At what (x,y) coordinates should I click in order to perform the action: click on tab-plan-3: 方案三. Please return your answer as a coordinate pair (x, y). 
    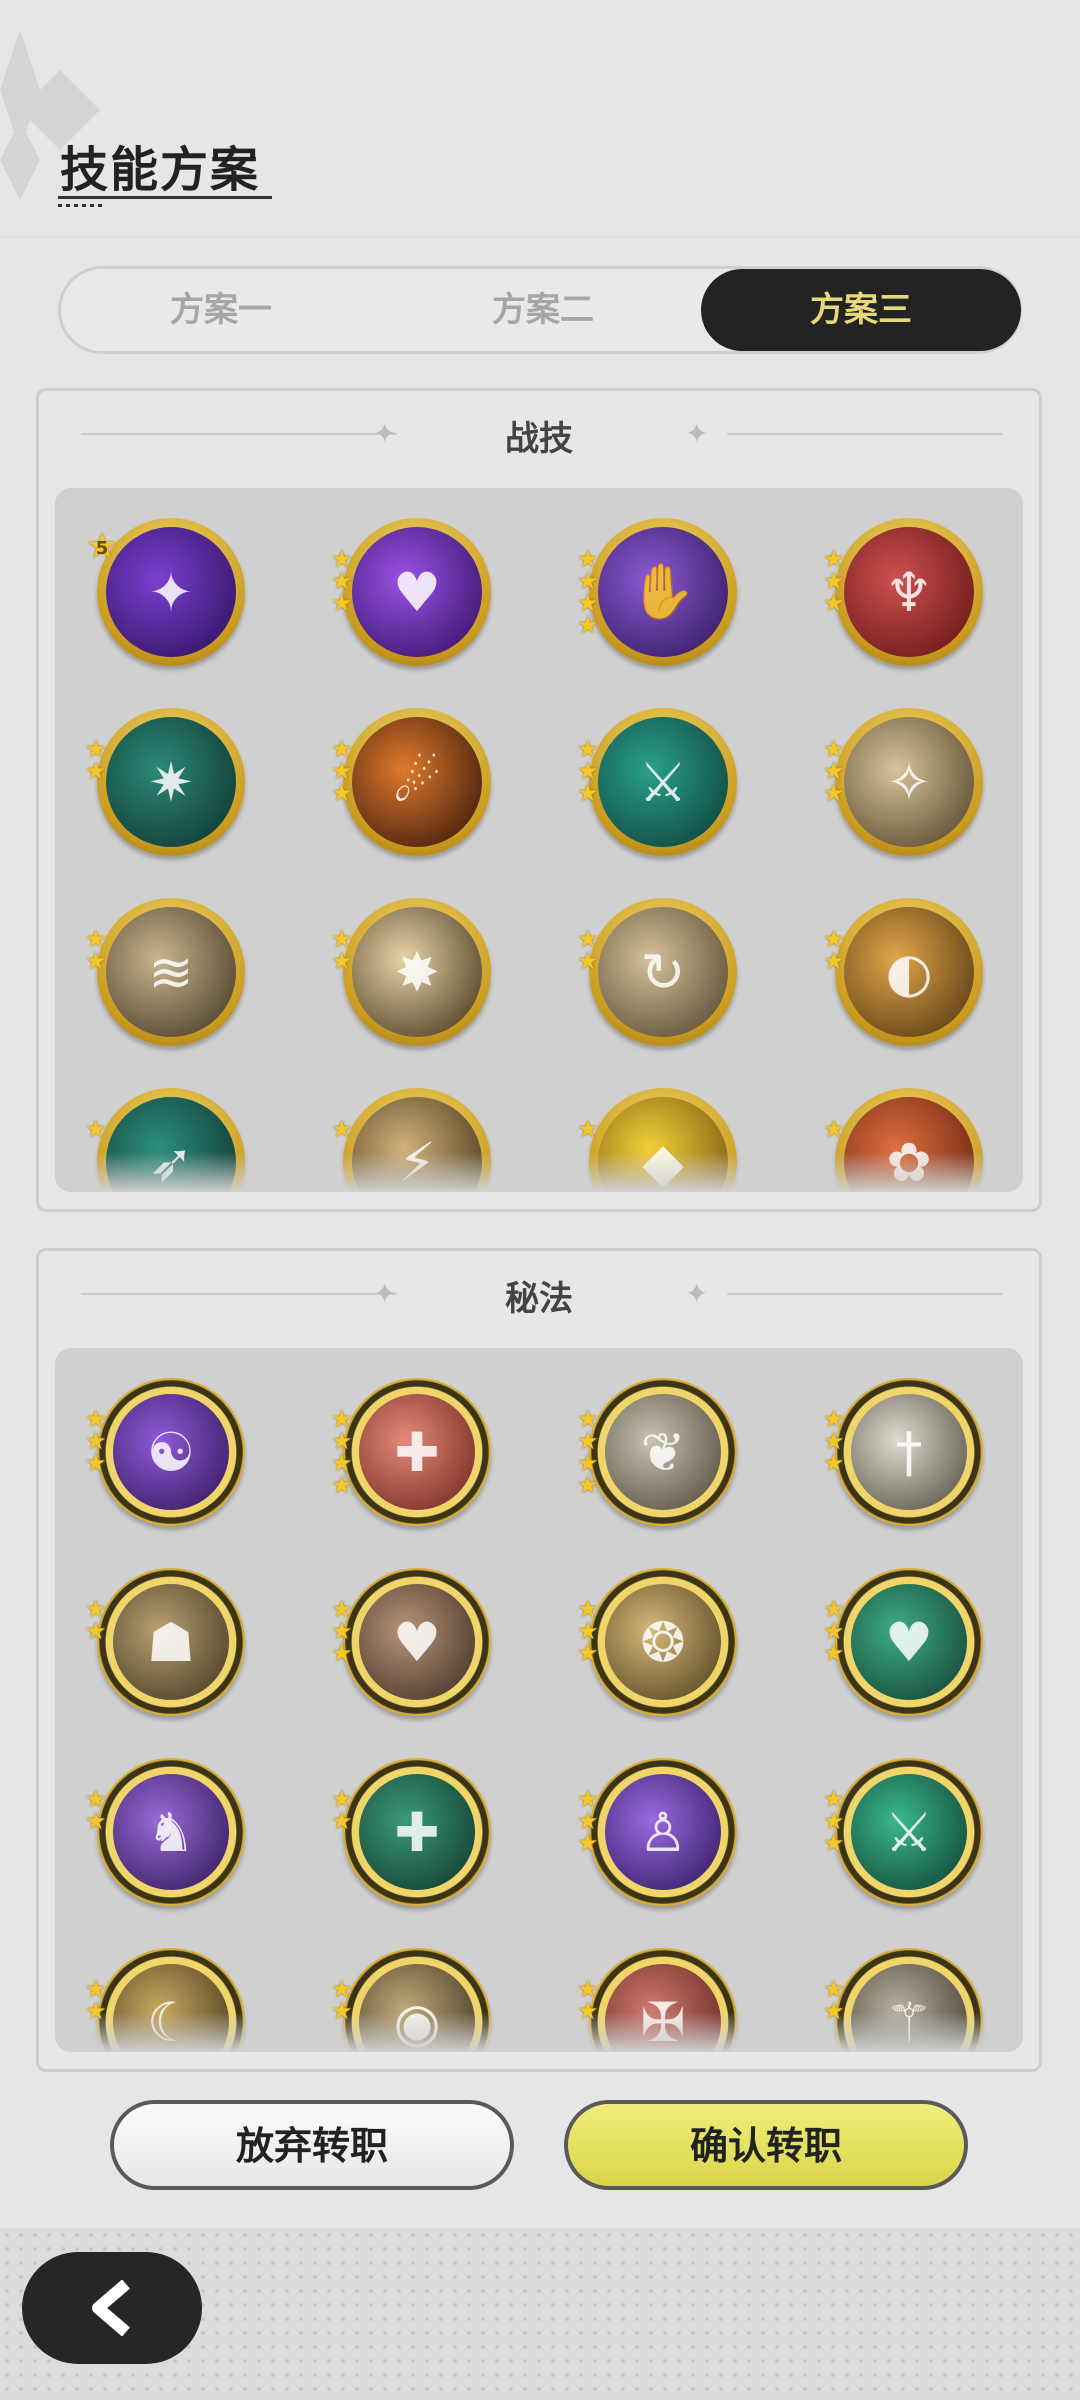
    Looking at the image, I should click on (861, 310).